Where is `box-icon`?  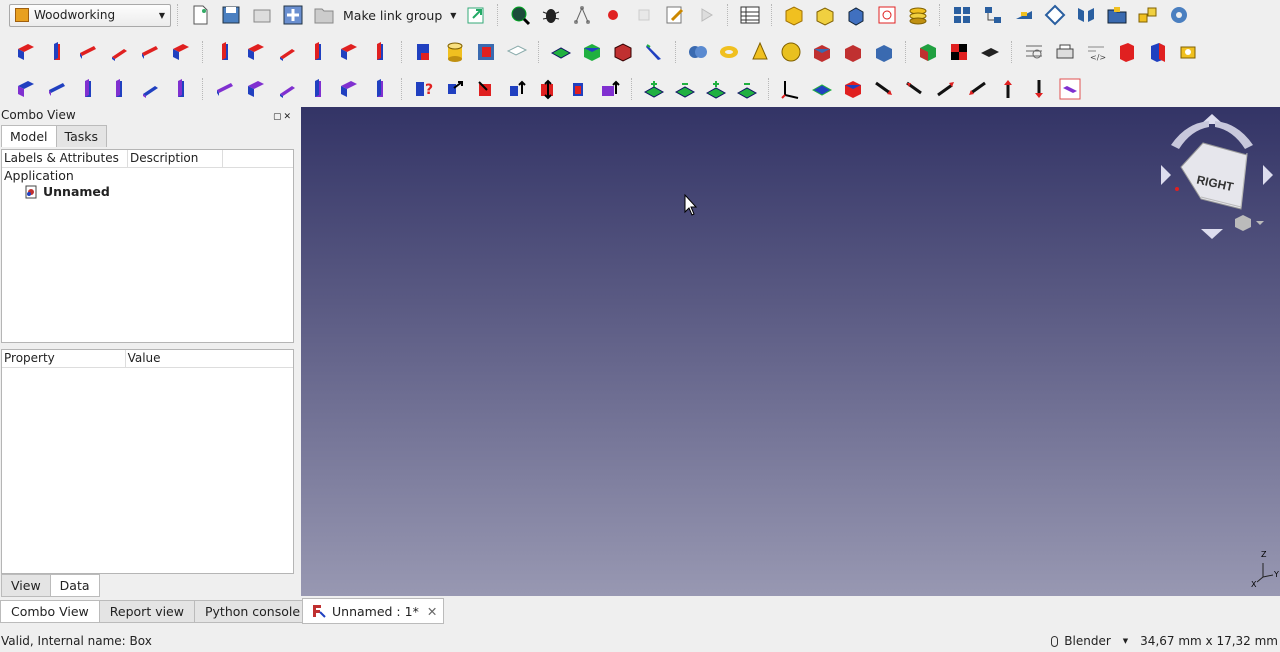 box-icon is located at coordinates (591, 52).